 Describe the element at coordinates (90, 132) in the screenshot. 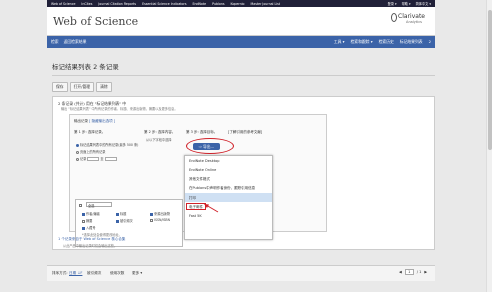

I see `step1-label: 第 1 步: 选择记录。` at that location.